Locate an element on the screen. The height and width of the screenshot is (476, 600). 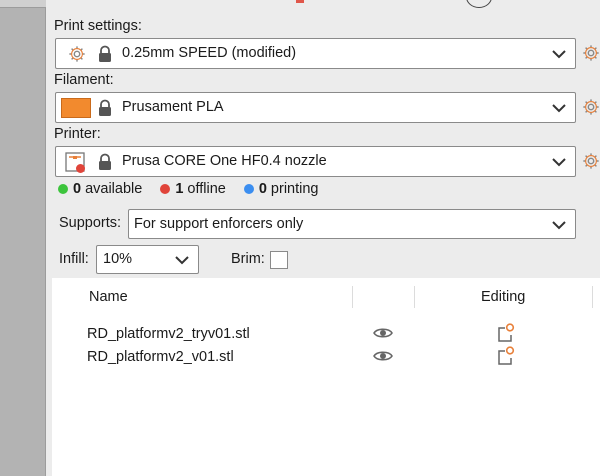
left-sidebar-strip is located at coordinates (23, 238).